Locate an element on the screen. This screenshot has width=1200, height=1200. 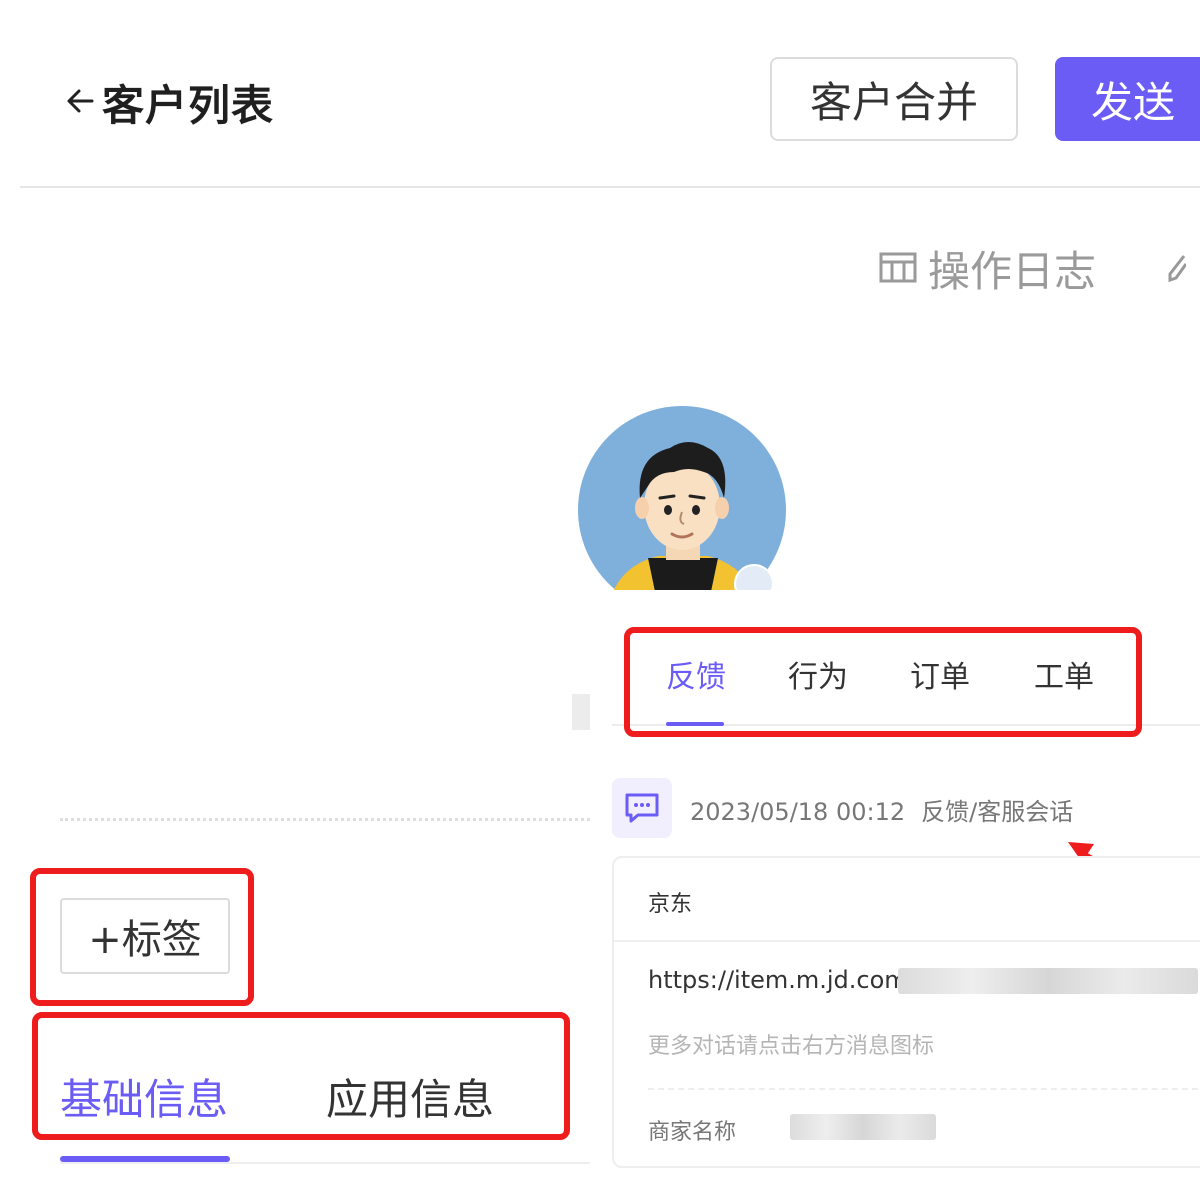
calendar-icon is located at coordinates (898, 269).